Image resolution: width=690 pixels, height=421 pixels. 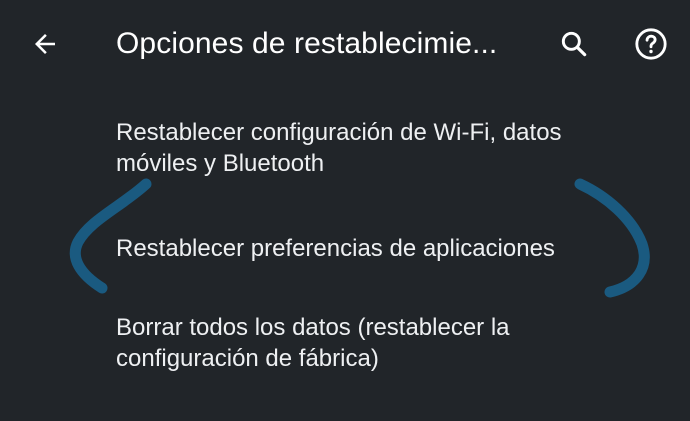 I want to click on help-circle-icon, so click(x=651, y=44).